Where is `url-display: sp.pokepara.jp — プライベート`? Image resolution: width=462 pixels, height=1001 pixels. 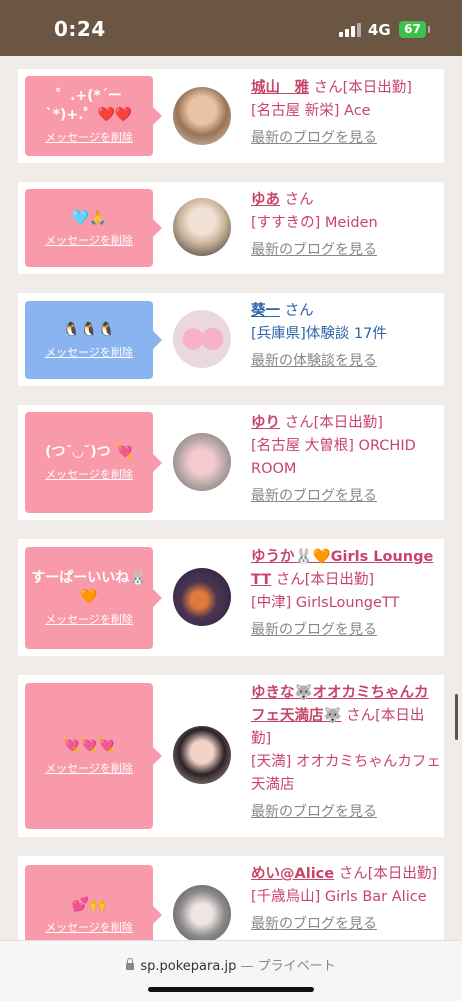 url-display: sp.pokepara.jp — プライベート is located at coordinates (231, 964).